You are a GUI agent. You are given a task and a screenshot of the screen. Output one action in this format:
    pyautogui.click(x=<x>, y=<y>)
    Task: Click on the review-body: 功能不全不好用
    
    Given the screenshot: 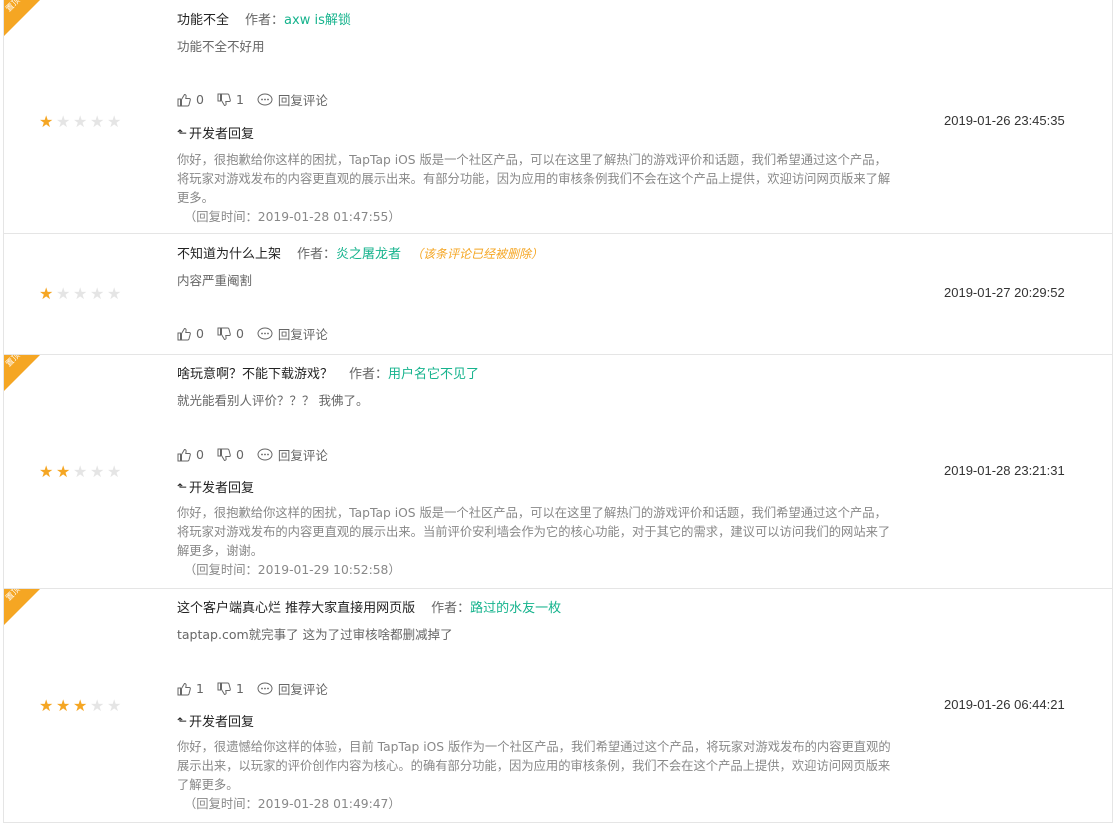 What is the action you would take?
    pyautogui.click(x=221, y=46)
    